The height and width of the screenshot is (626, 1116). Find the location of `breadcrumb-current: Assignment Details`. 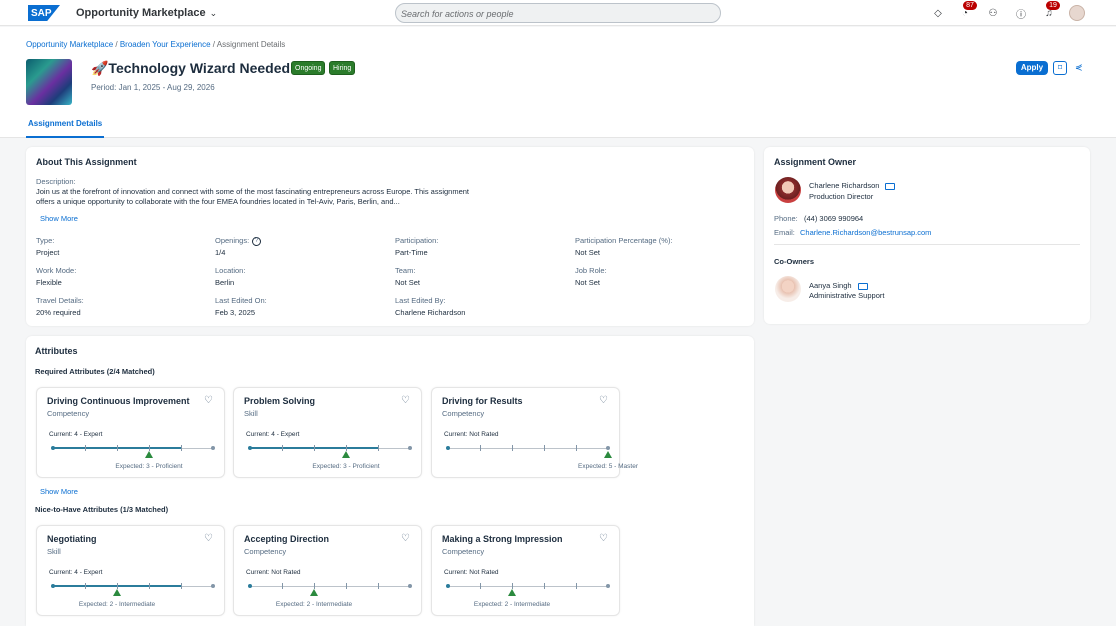

breadcrumb-current: Assignment Details is located at coordinates (251, 44).